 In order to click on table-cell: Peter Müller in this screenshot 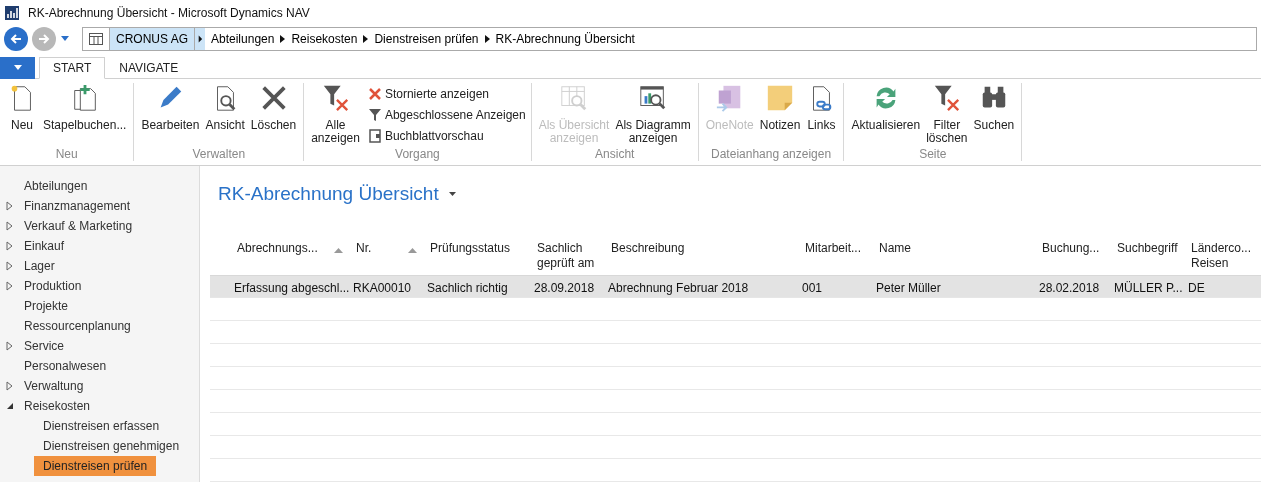, I will do `click(908, 287)`.